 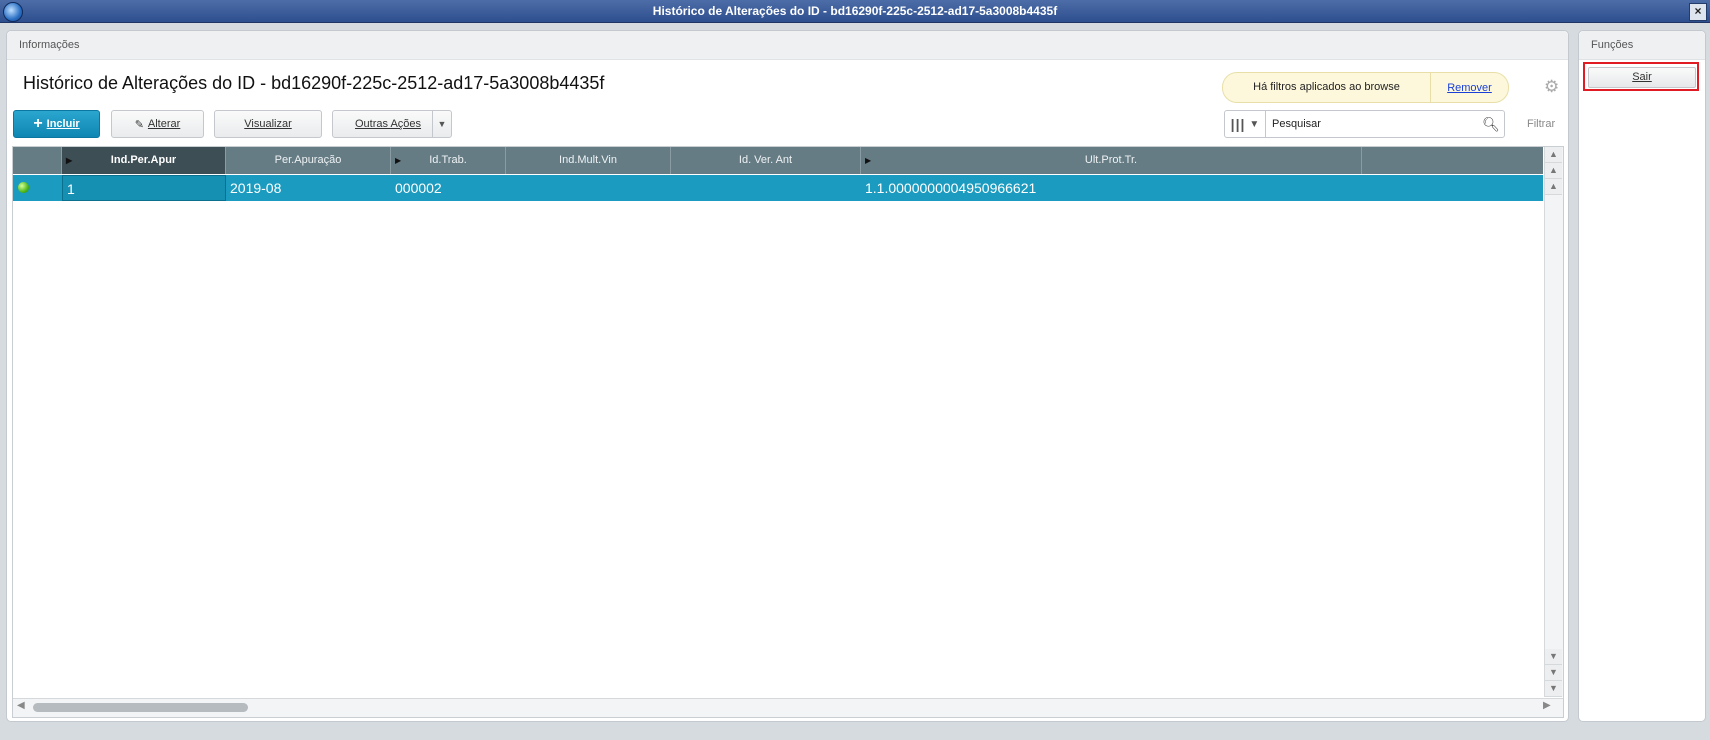 What do you see at coordinates (1491, 124) in the screenshot?
I see `search-icon: 🔍︎` at bounding box center [1491, 124].